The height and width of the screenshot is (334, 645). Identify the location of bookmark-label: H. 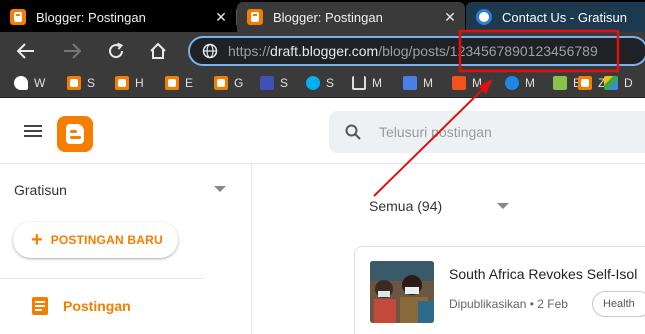
(139, 83).